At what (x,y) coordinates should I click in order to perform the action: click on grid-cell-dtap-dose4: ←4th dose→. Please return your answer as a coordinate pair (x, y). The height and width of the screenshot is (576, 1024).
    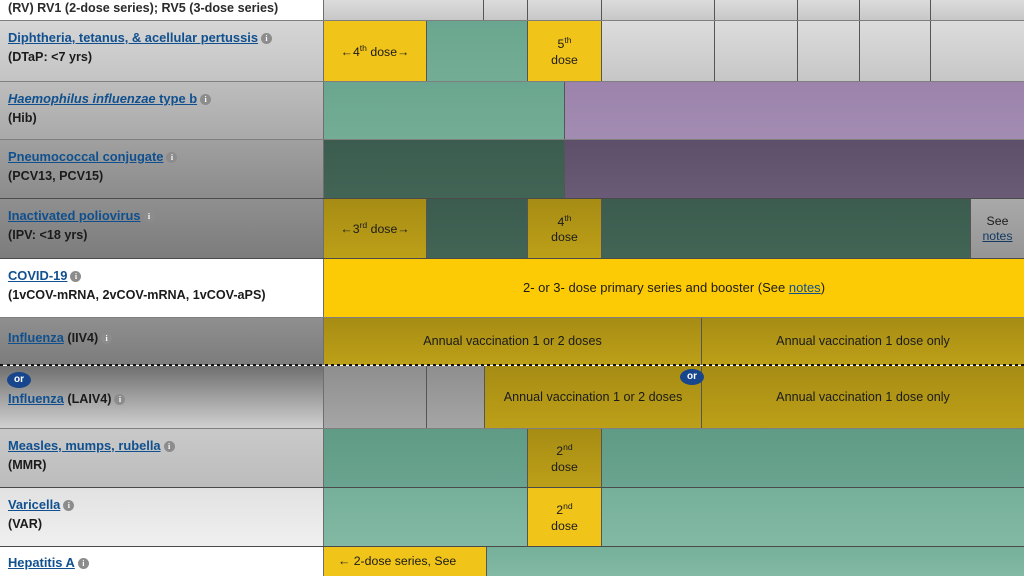
    Looking at the image, I should click on (375, 51).